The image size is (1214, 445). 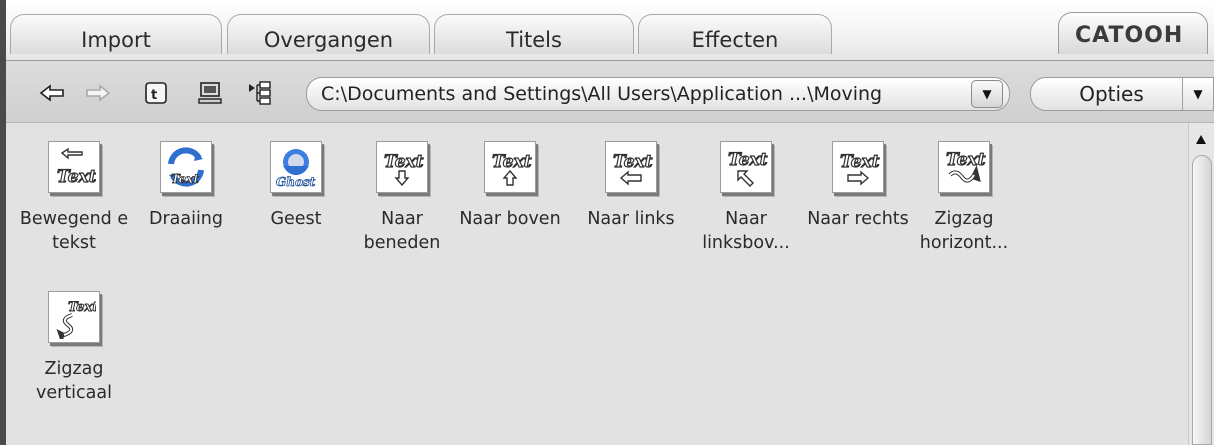 What do you see at coordinates (402, 198) in the screenshot?
I see `list-item: Text Naar beneden` at bounding box center [402, 198].